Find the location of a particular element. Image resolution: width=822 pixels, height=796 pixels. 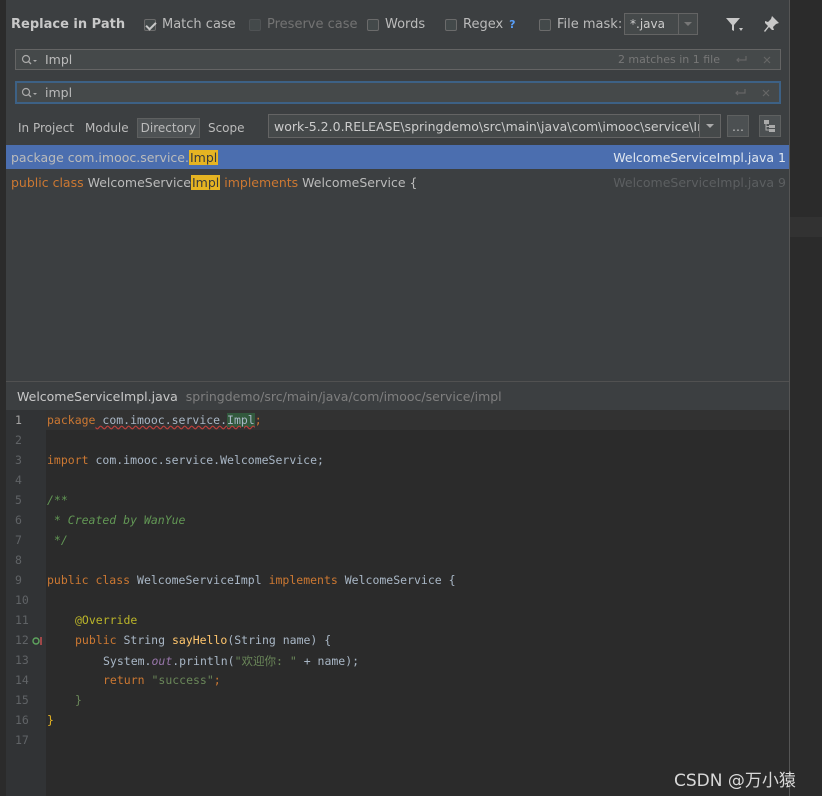

preserve-case-option: Preserve case is located at coordinates (303, 24).